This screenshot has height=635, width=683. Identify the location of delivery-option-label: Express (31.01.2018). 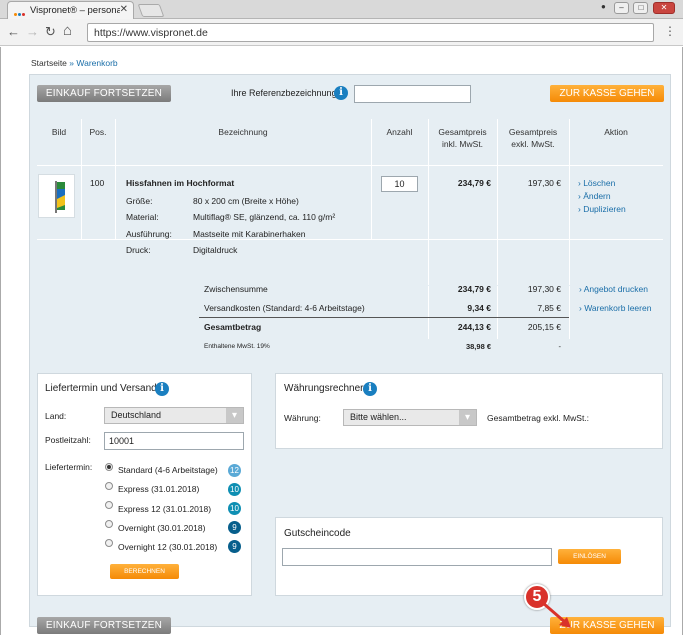
(159, 489).